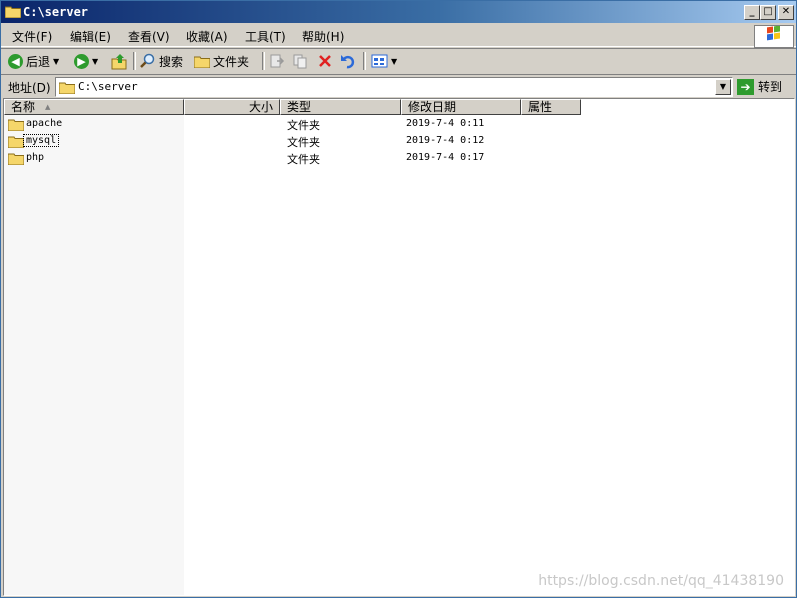 This screenshot has height=598, width=797. I want to click on back-arrow-icon: ◀, so click(15, 61).